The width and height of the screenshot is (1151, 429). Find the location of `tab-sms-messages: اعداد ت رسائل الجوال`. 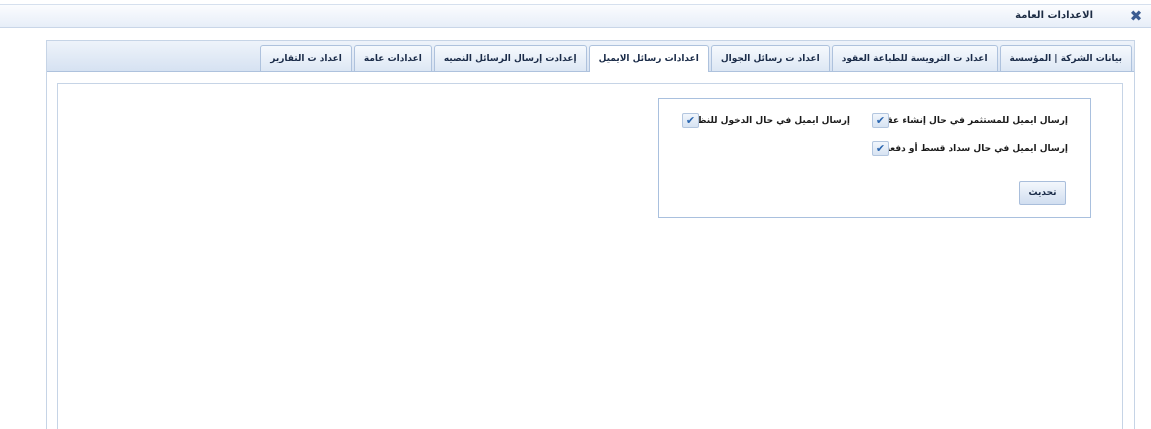

tab-sms-messages: اعداد ت رسائل الجوال is located at coordinates (770, 58).